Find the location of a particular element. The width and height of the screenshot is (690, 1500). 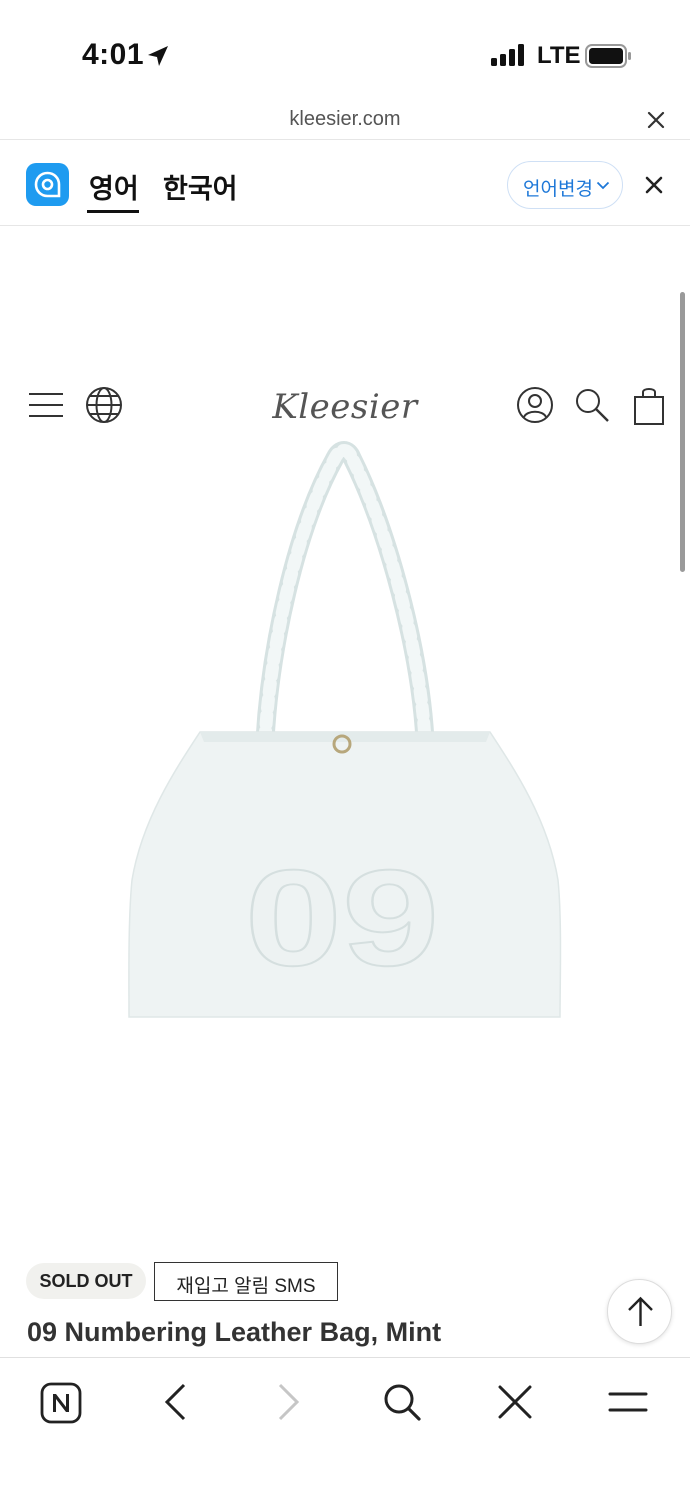

status-time: 4:01 is located at coordinates (113, 54).